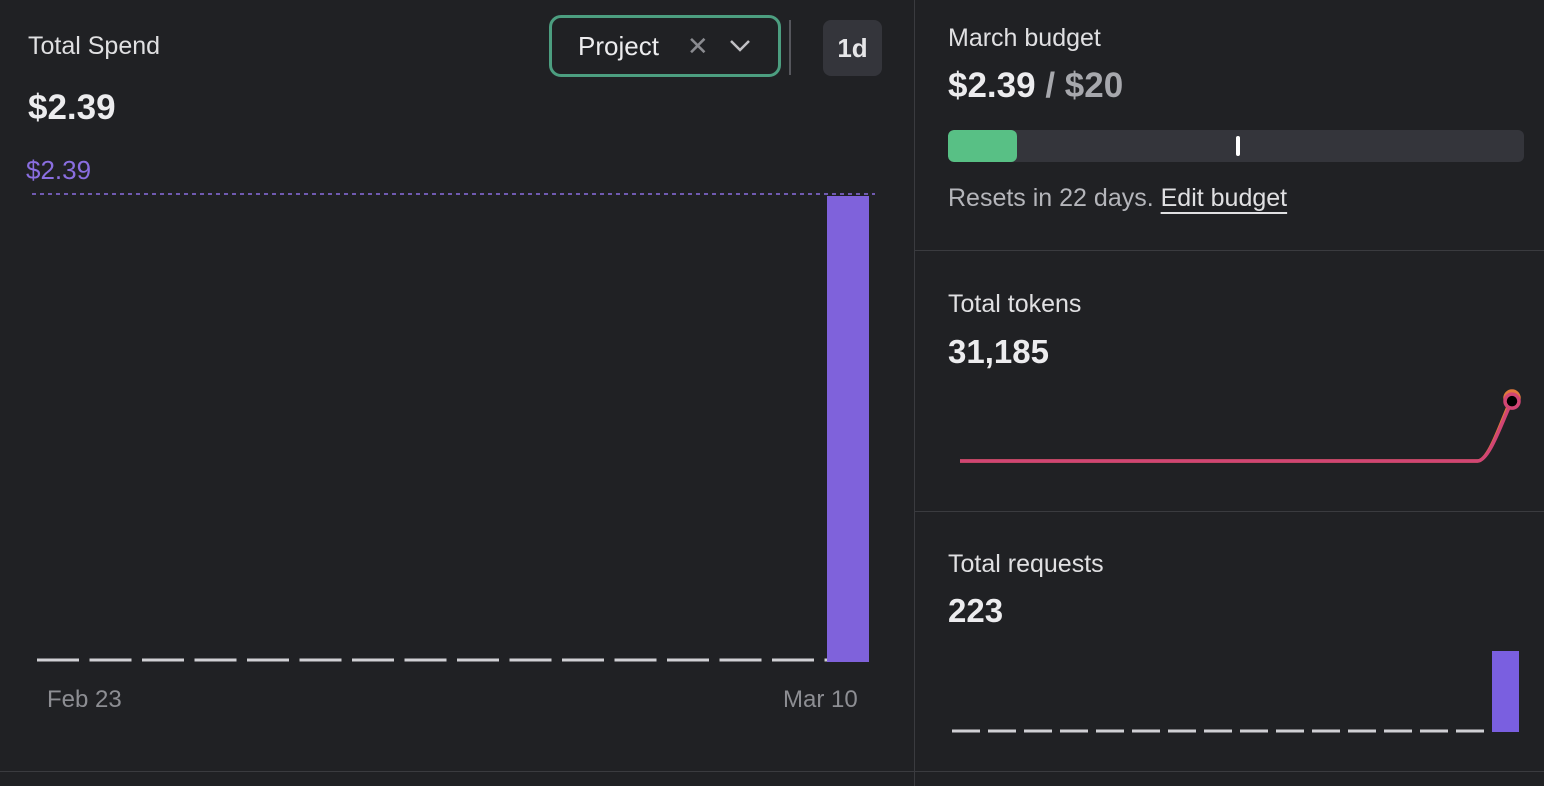 The width and height of the screenshot is (1544, 786). I want to click on chevron-down-icon, so click(740, 46).